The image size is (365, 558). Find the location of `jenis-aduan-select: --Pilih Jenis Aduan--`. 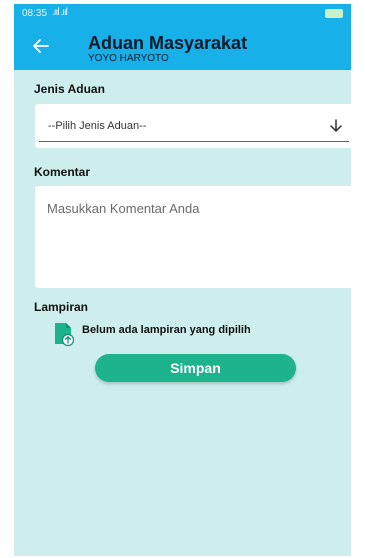

jenis-aduan-select: --Pilih Jenis Aduan-- is located at coordinates (193, 126).